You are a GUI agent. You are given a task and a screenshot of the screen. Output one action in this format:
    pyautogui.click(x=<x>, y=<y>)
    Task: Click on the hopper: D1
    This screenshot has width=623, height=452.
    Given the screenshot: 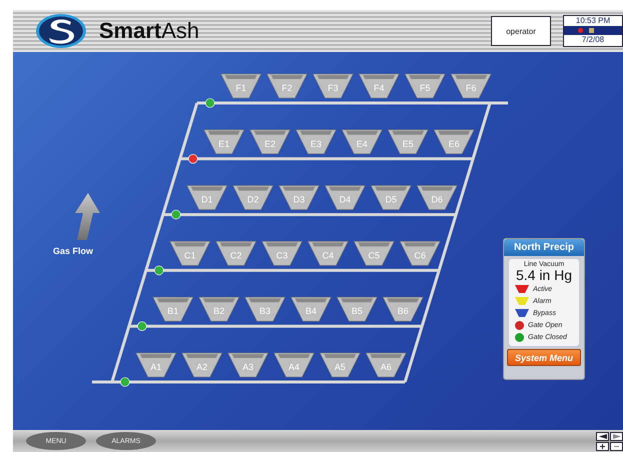 What is the action you would take?
    pyautogui.click(x=207, y=197)
    